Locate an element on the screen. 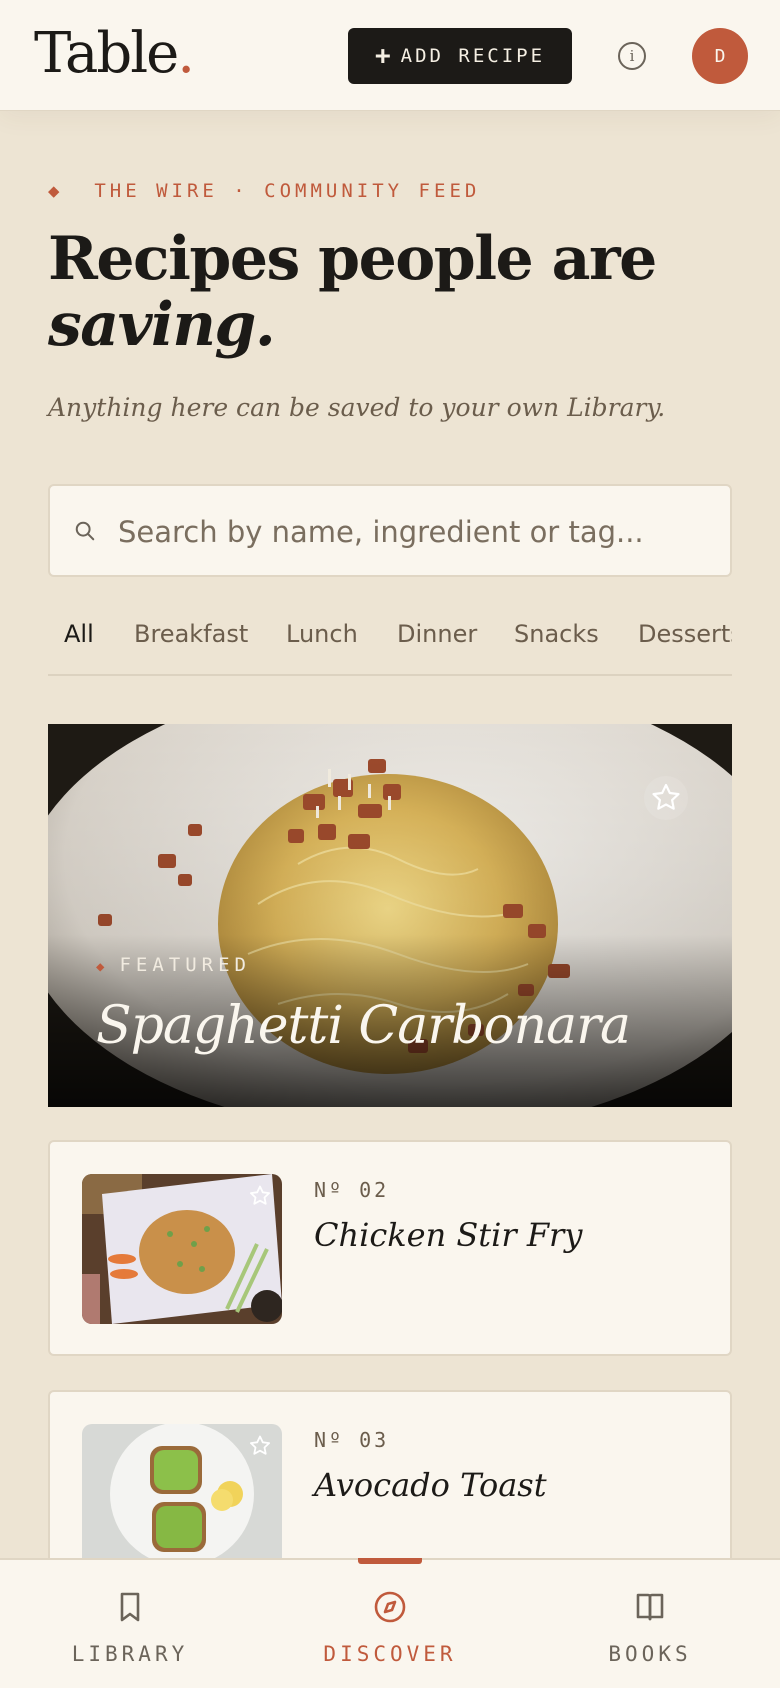 Image resolution: width=780 pixels, height=1688 pixels. title-line-2: saving. is located at coordinates (162, 325).